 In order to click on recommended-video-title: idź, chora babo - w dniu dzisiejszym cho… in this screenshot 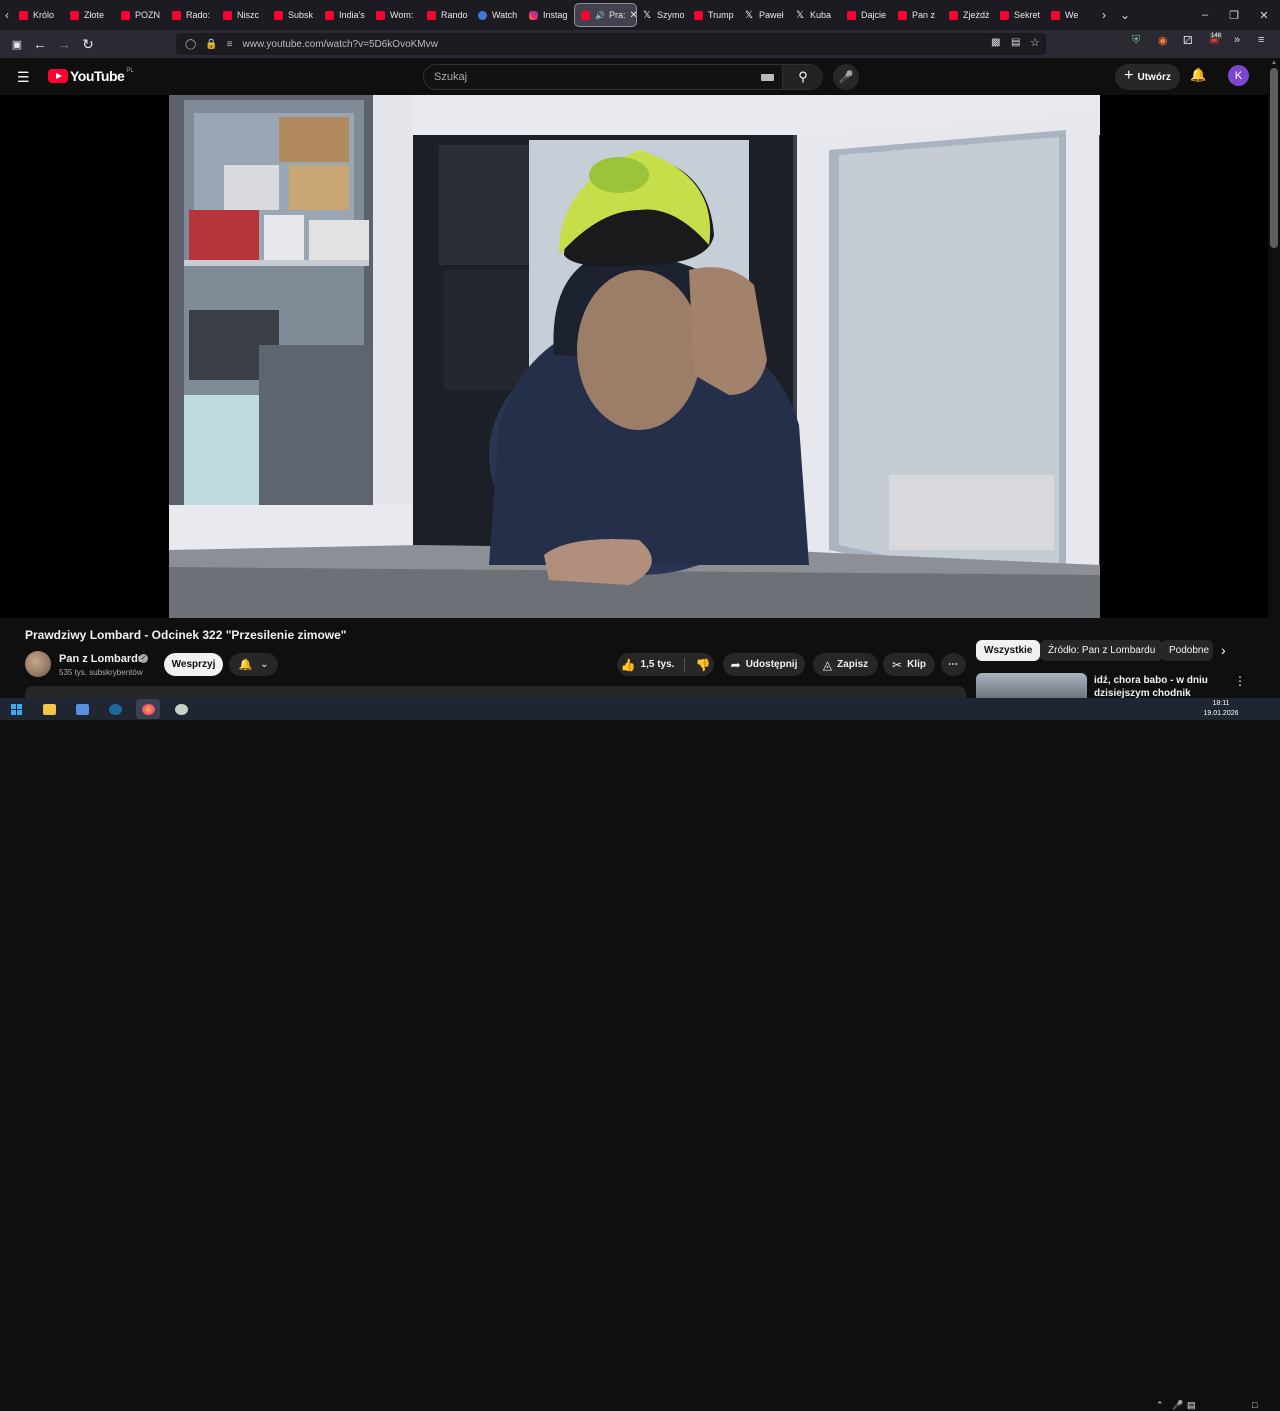, I will do `click(1159, 686)`.